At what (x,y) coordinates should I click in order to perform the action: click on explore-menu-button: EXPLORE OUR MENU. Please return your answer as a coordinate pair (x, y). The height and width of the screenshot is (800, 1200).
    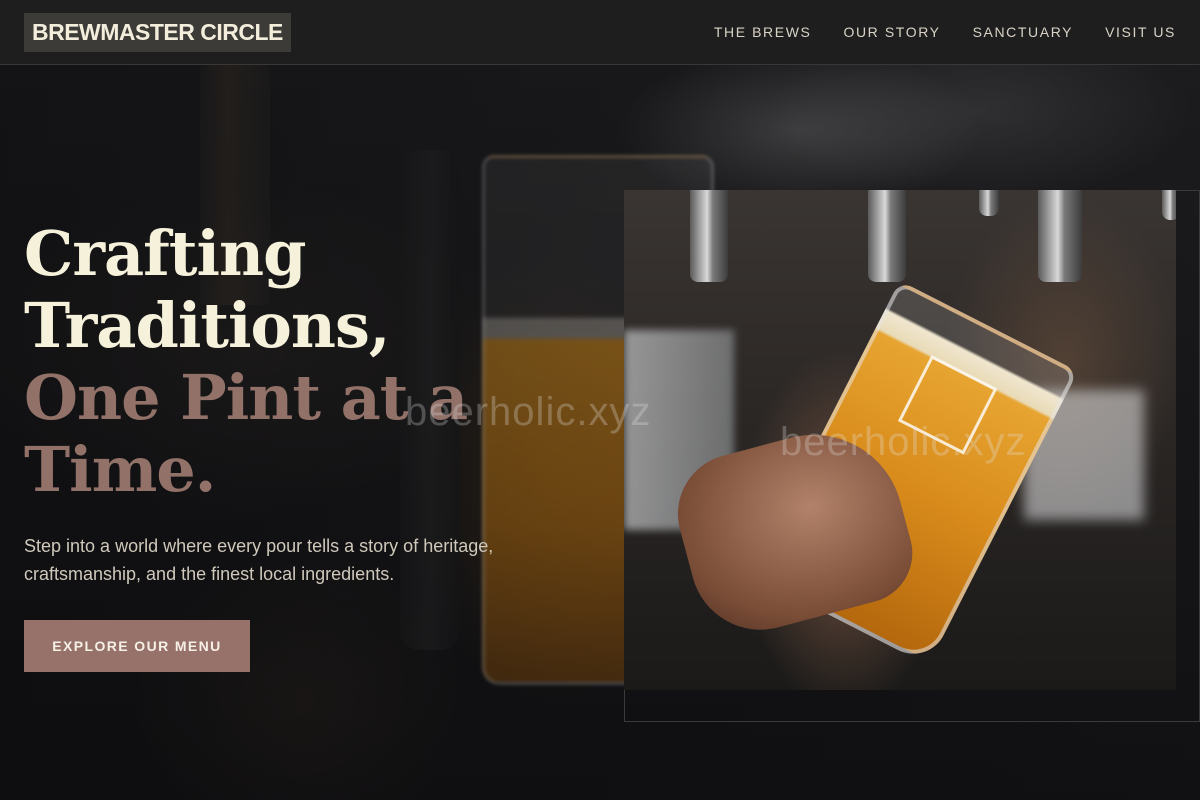
    Looking at the image, I should click on (137, 646).